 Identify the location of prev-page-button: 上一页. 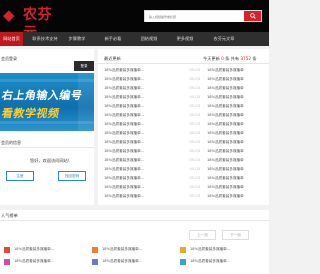
(202, 235).